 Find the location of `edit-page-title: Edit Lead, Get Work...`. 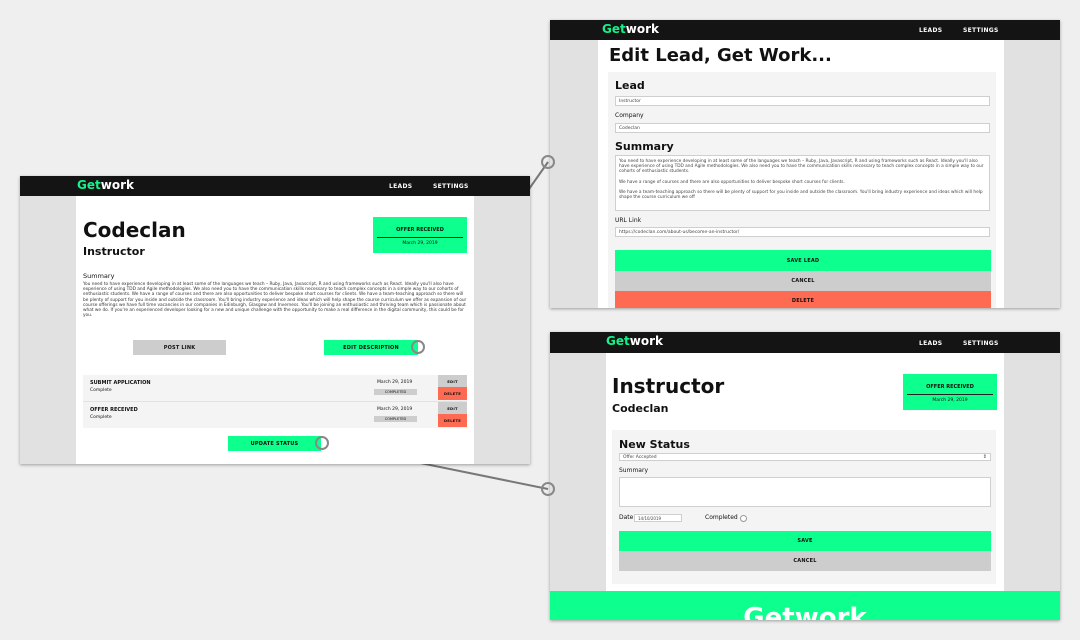

edit-page-title: Edit Lead, Get Work... is located at coordinates (720, 55).